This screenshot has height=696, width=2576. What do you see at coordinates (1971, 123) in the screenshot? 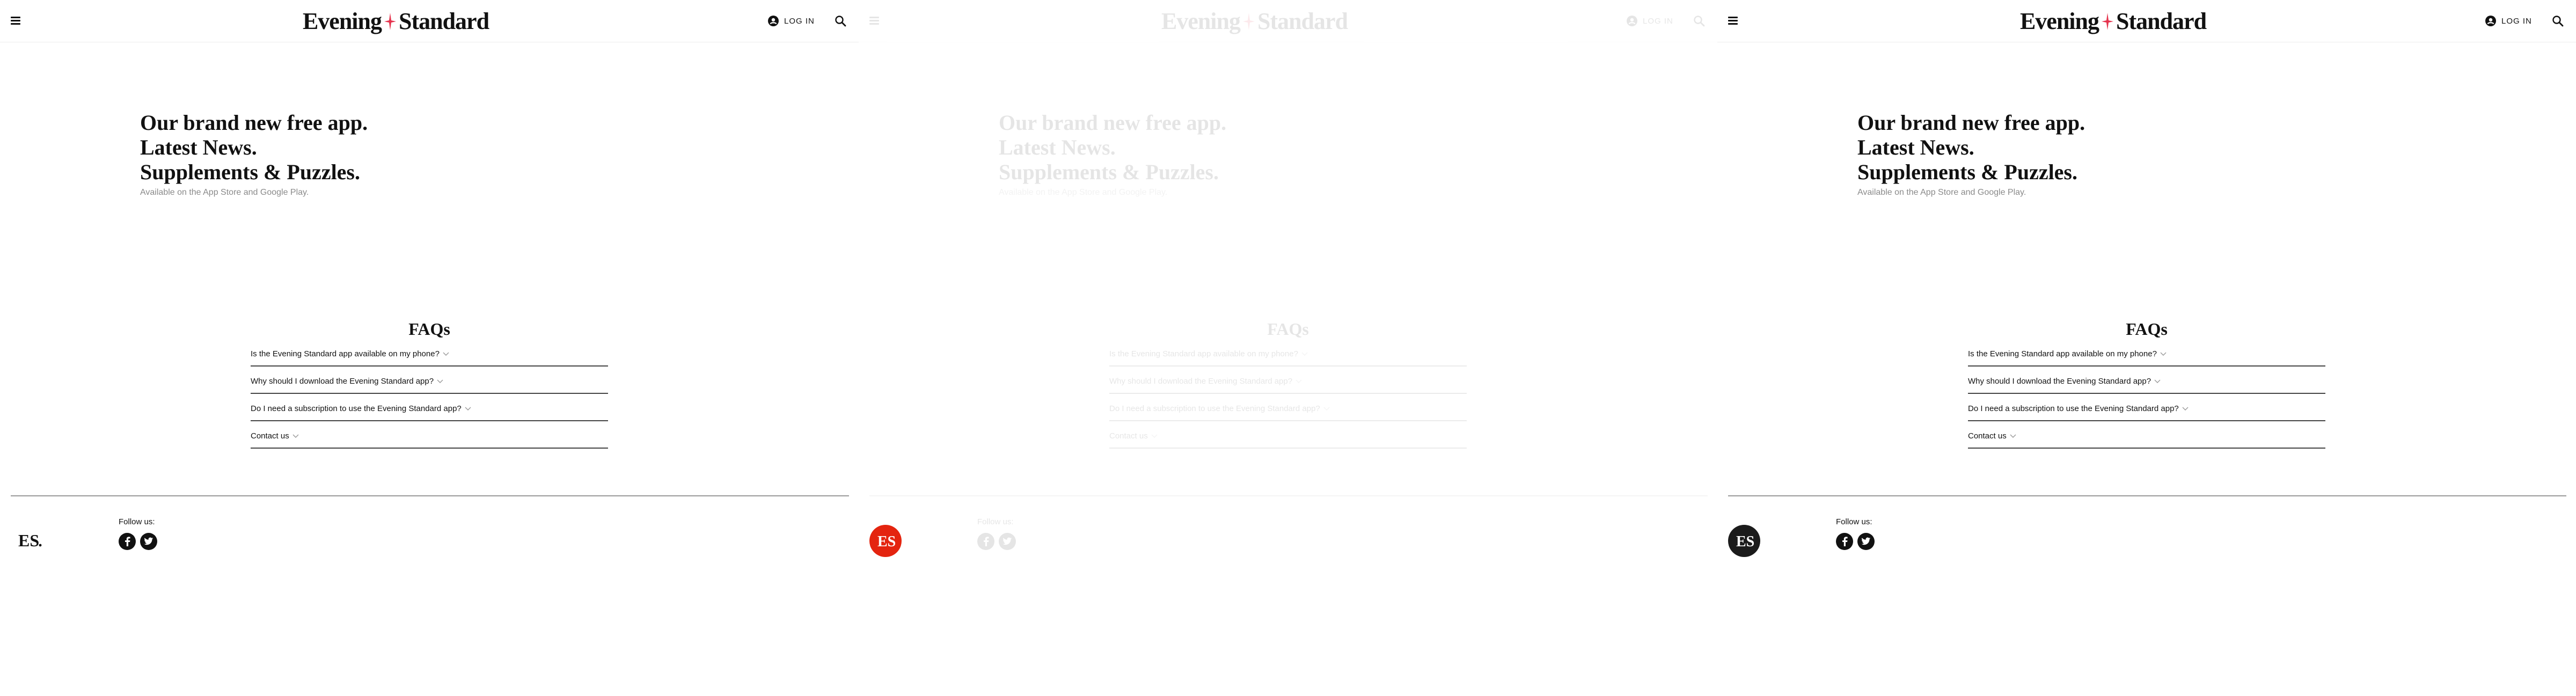
I see `promo-headline-1: Our brand new free app.` at bounding box center [1971, 123].